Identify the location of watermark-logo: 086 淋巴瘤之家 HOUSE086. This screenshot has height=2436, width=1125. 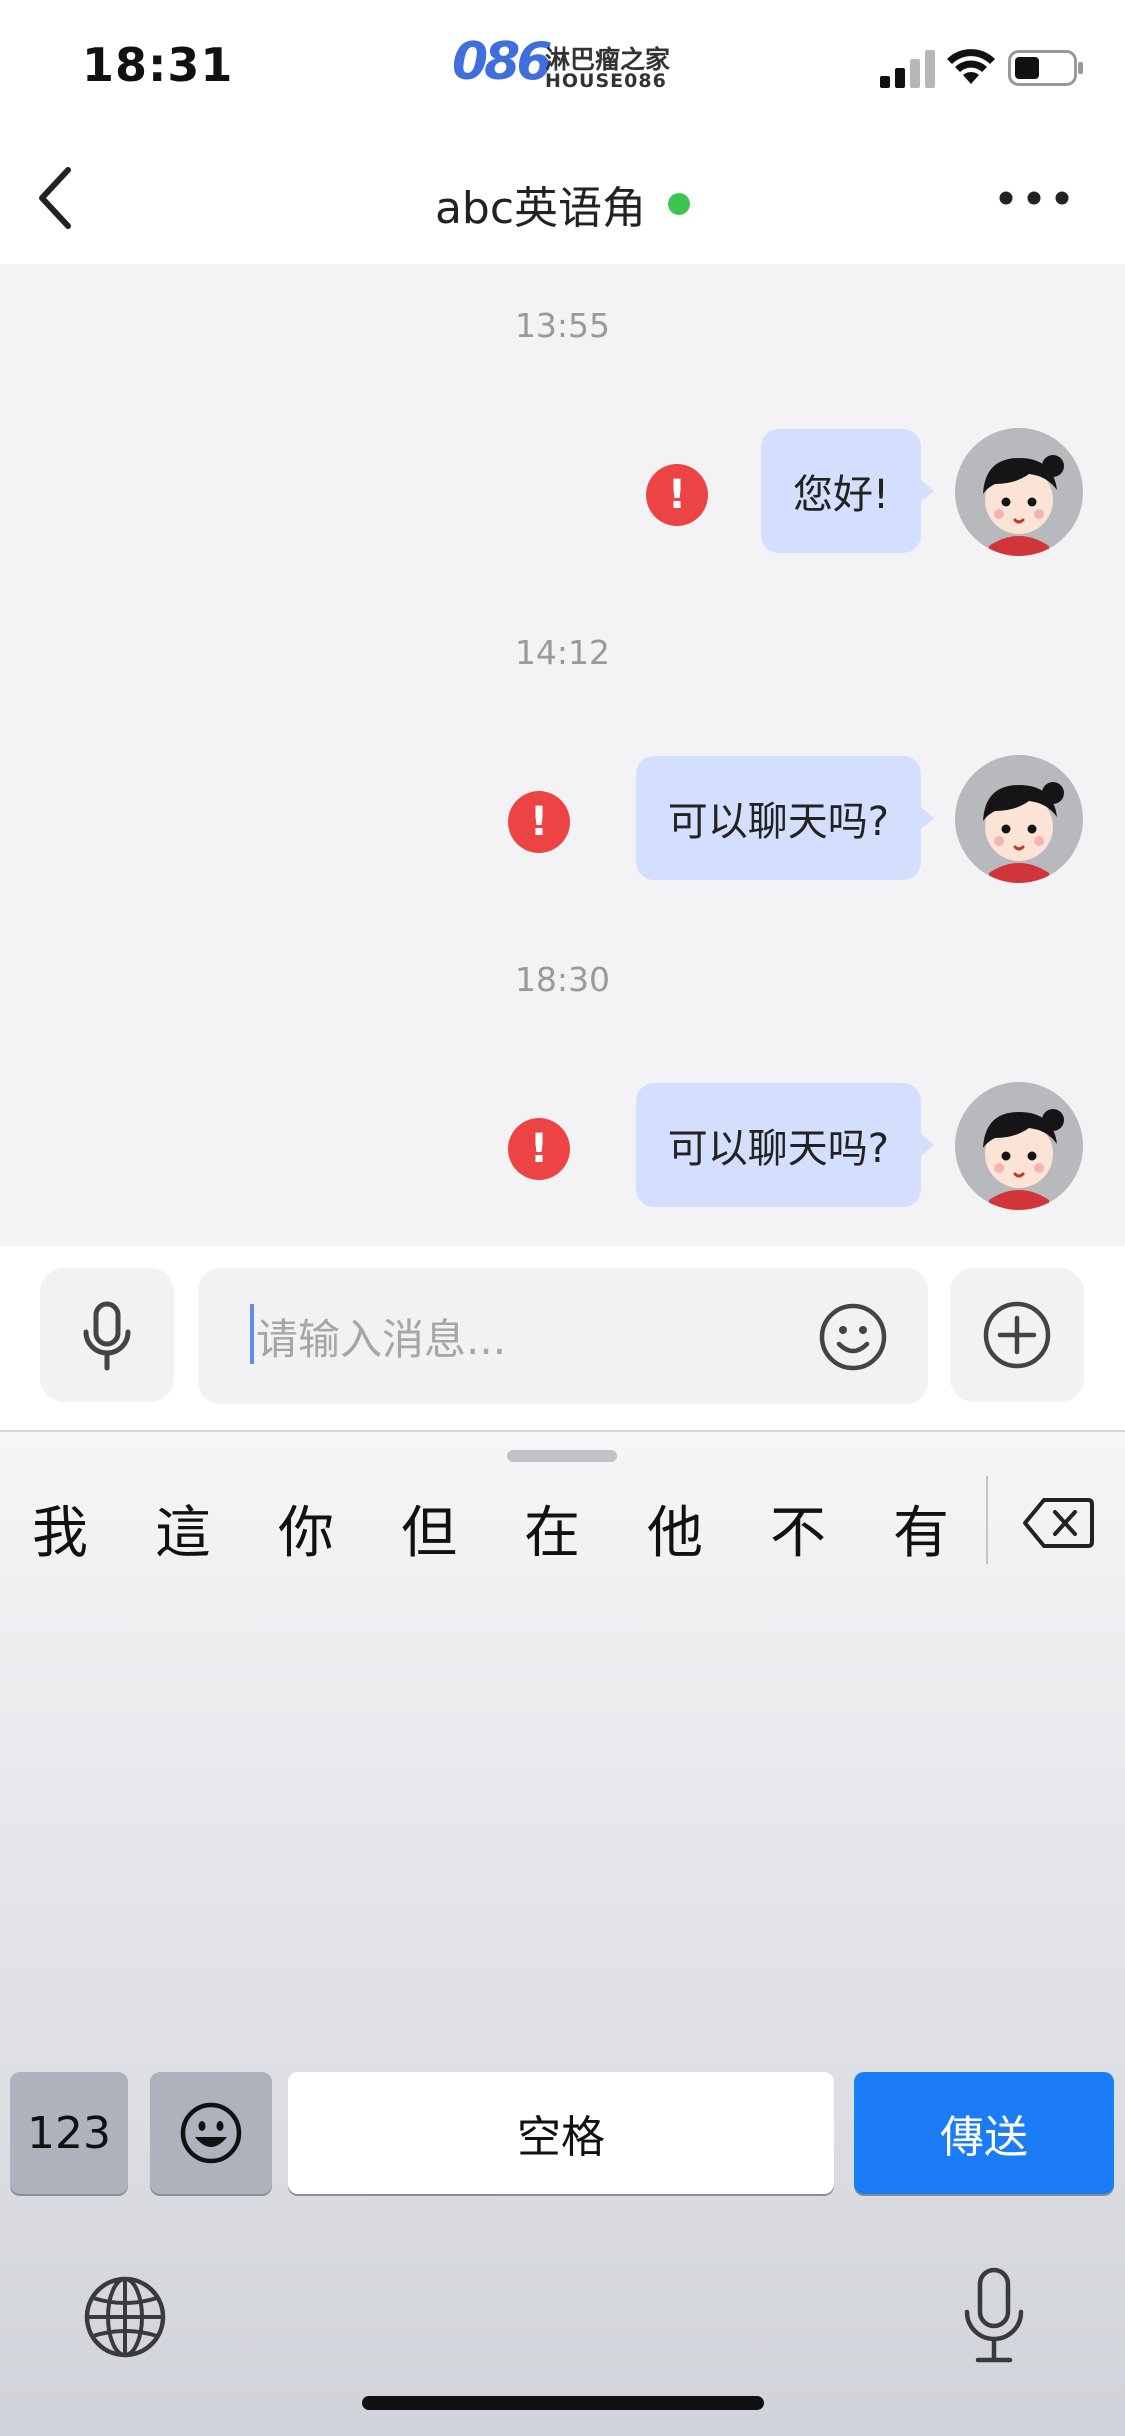
(563, 65).